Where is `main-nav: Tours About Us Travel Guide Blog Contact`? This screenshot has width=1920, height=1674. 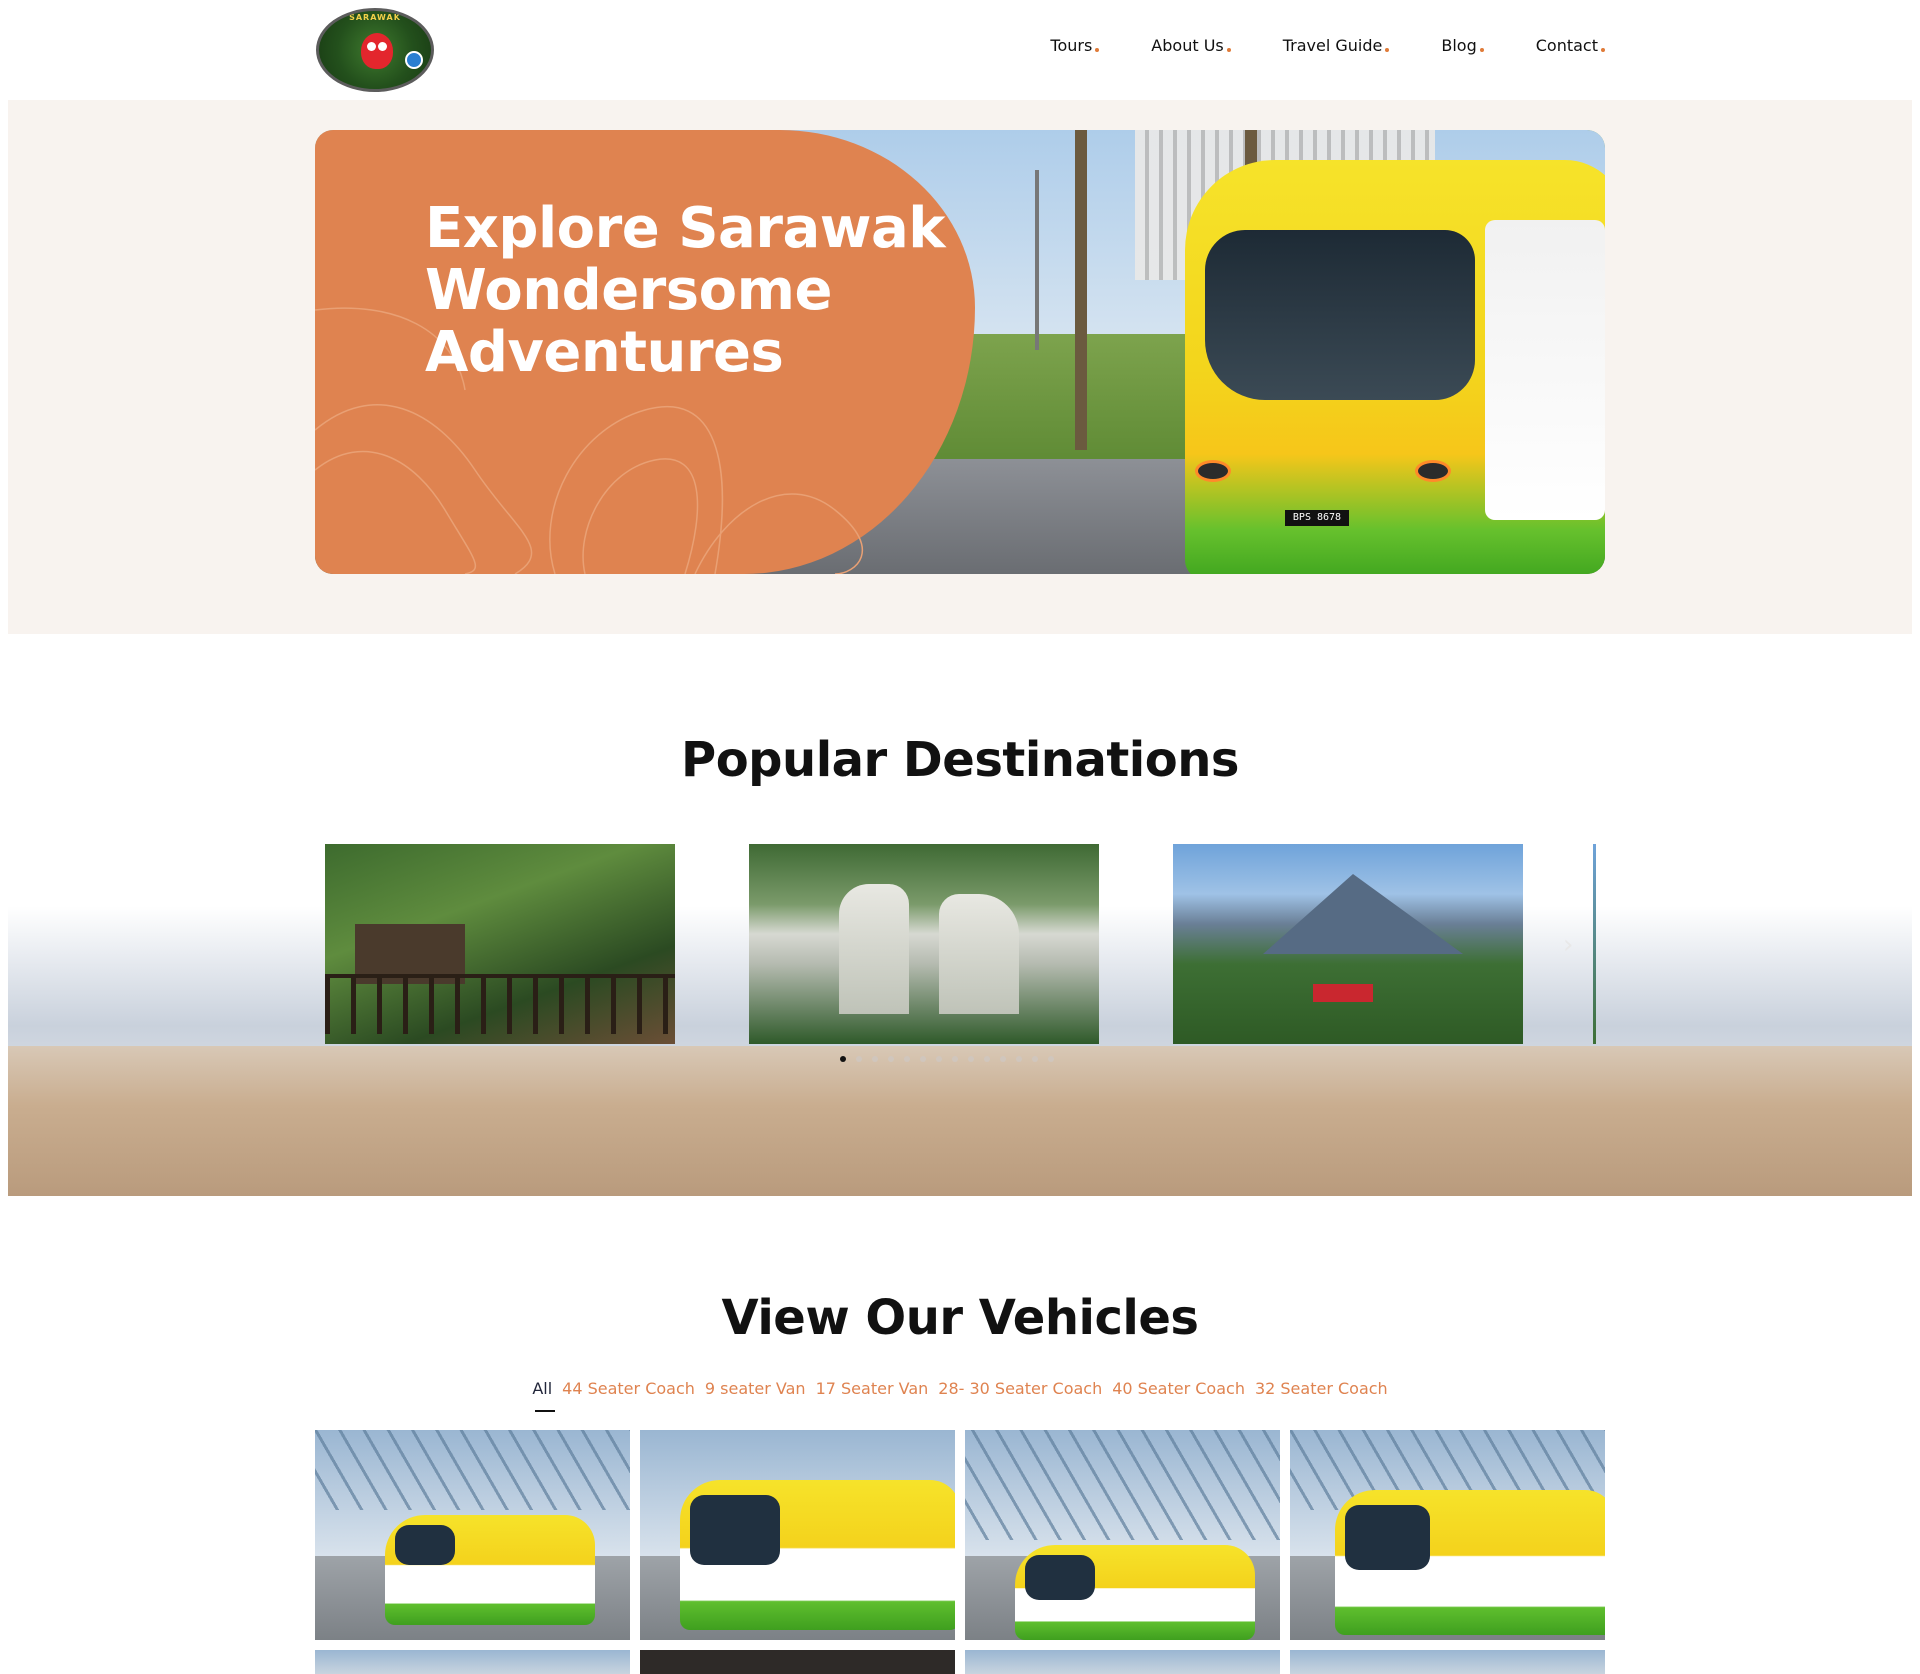 main-nav: Tours About Us Travel Guide Blog Contact is located at coordinates (1327, 45).